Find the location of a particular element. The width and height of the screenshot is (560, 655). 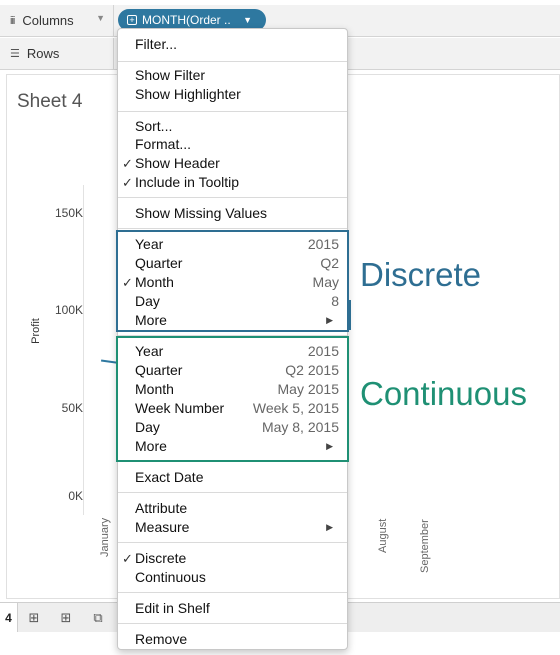

menu-item-continuous: Continuous is located at coordinates (232, 577).